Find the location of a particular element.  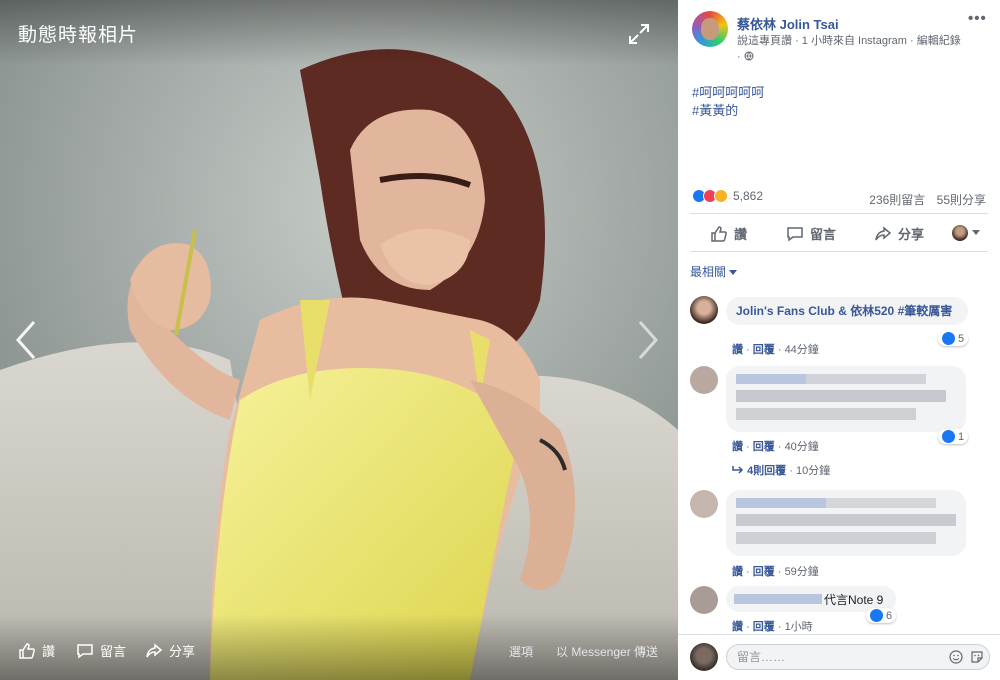

view-replies-link: 4則回覆 · 10分鐘 is located at coordinates (781, 470).